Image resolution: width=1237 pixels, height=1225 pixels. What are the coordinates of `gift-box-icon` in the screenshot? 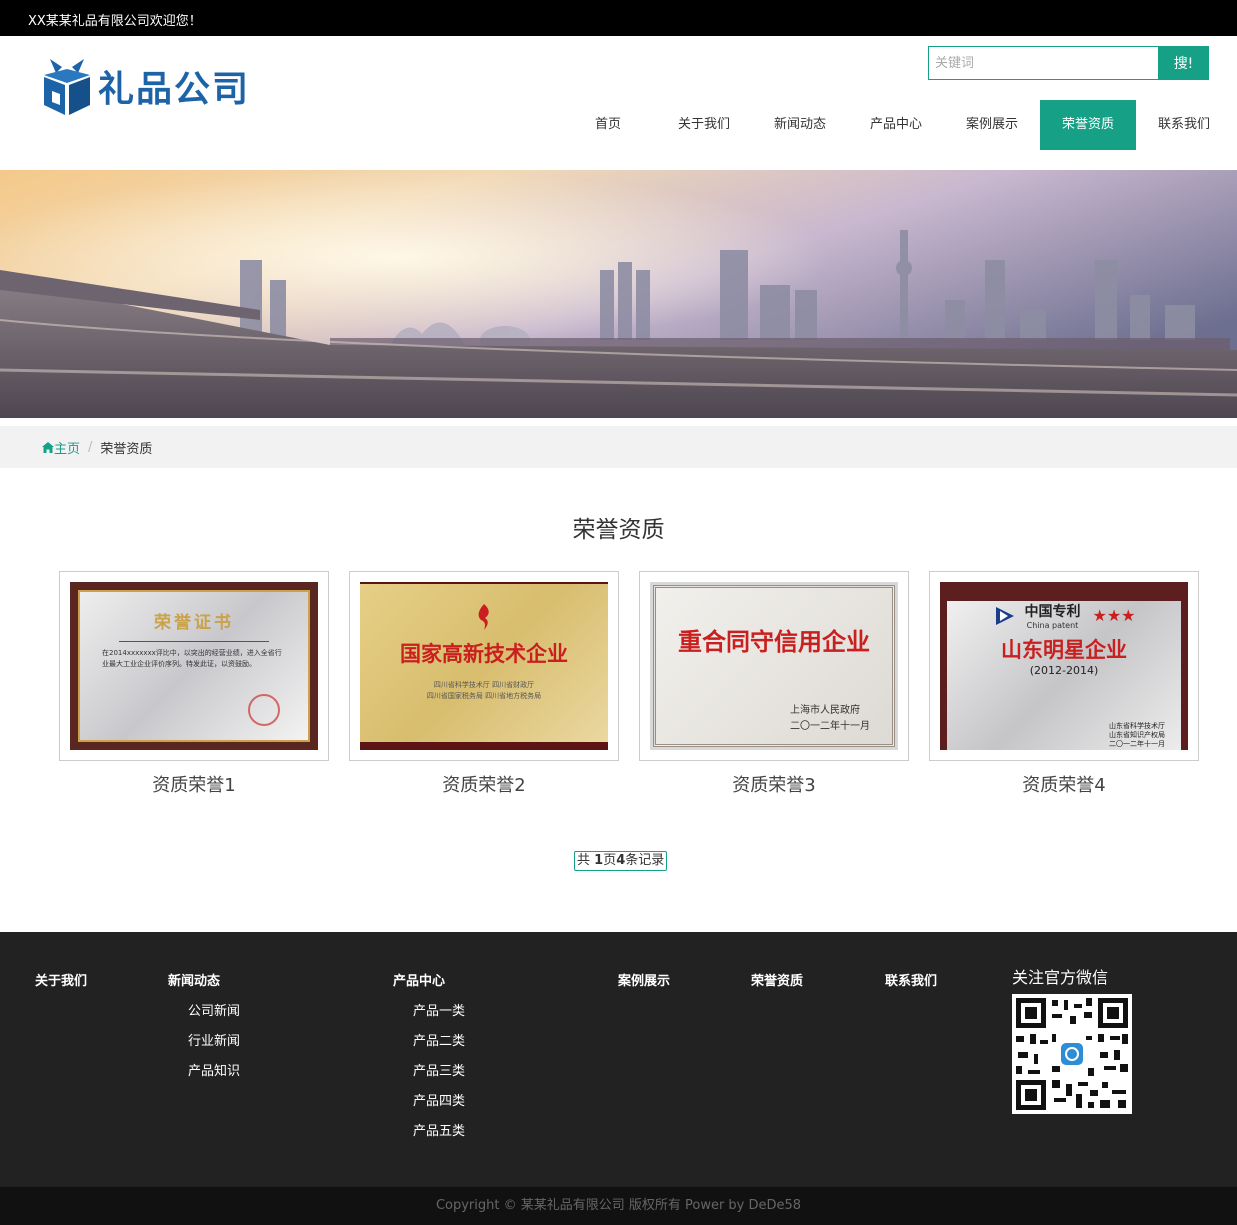 It's located at (67, 87).